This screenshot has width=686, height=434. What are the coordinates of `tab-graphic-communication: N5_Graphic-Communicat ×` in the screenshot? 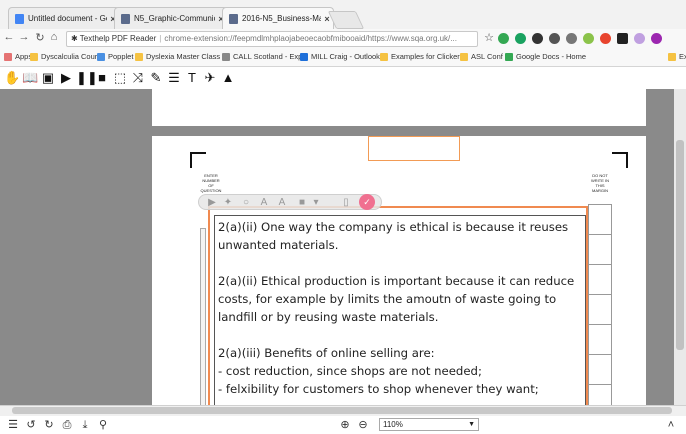 It's located at (171, 18).